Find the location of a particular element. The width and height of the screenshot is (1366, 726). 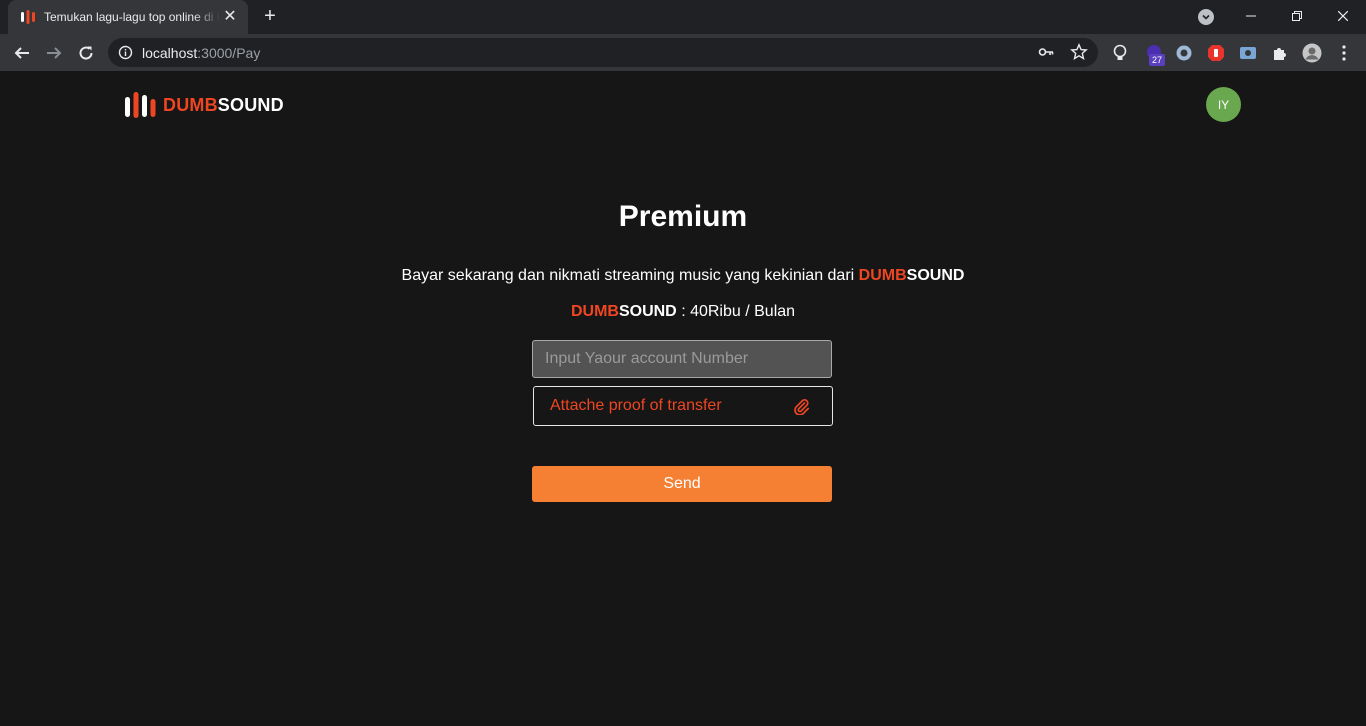

account-number-input is located at coordinates (682, 359).